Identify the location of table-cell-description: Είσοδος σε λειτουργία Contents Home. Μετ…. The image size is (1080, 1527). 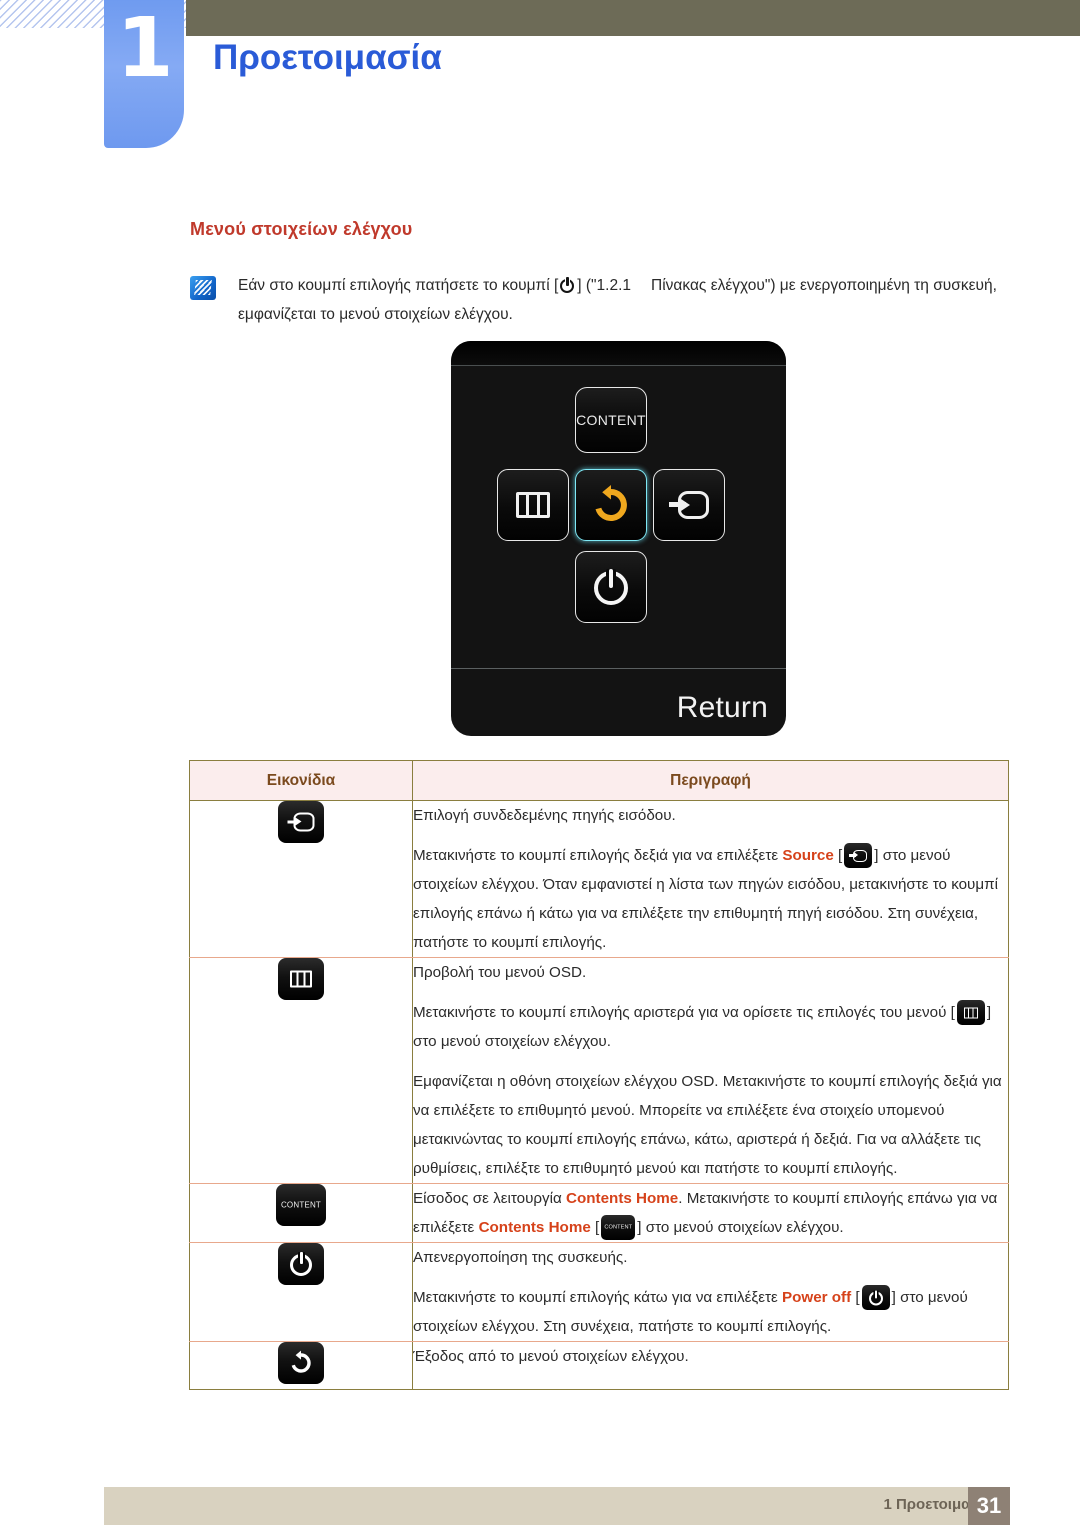
(710, 1213).